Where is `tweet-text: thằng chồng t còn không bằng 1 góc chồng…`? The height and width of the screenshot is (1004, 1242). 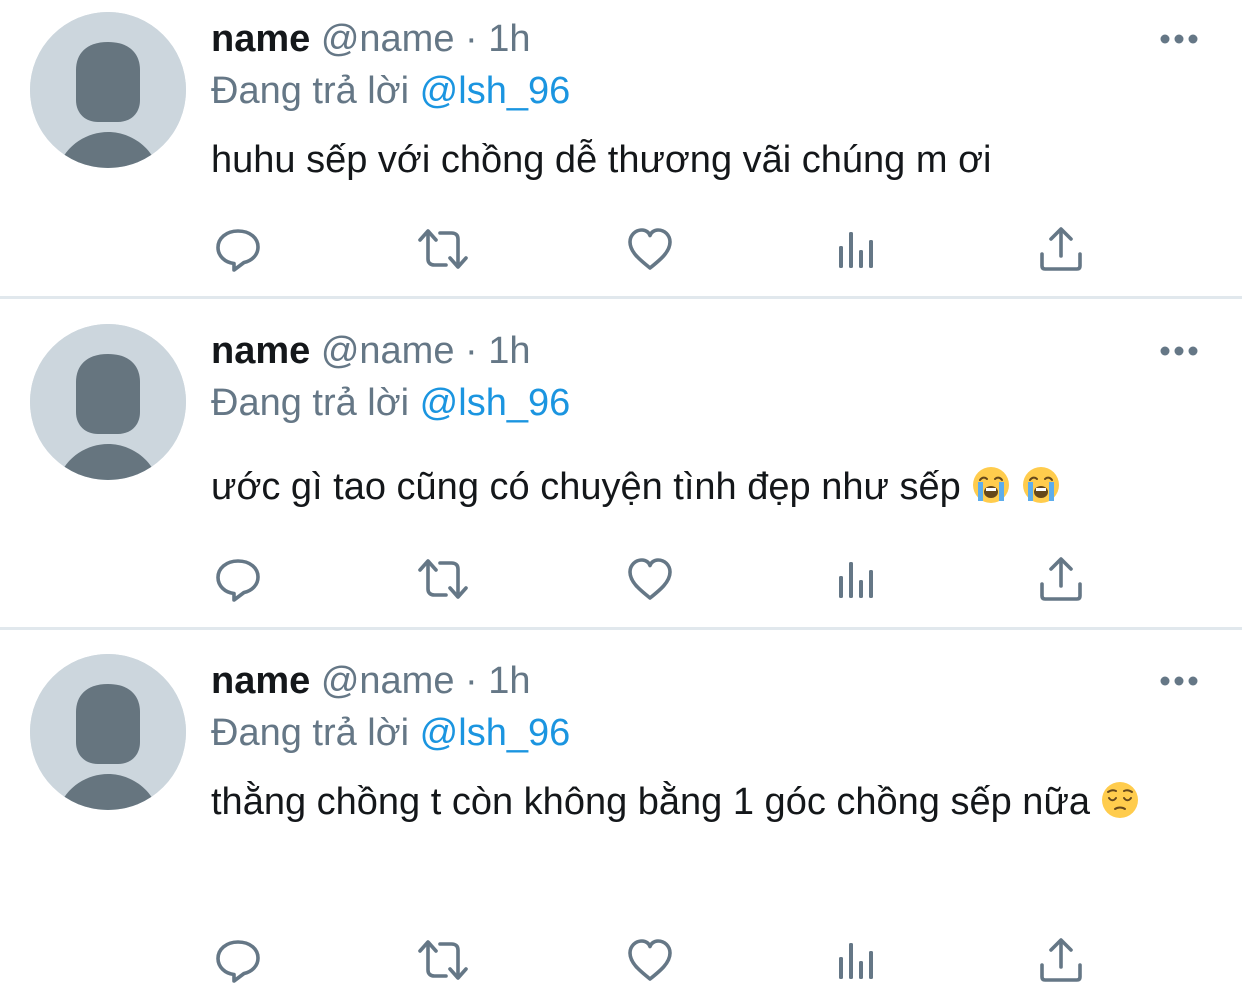
tweet-text: thằng chồng t còn không bằng 1 góc chồng… is located at coordinates (691, 802).